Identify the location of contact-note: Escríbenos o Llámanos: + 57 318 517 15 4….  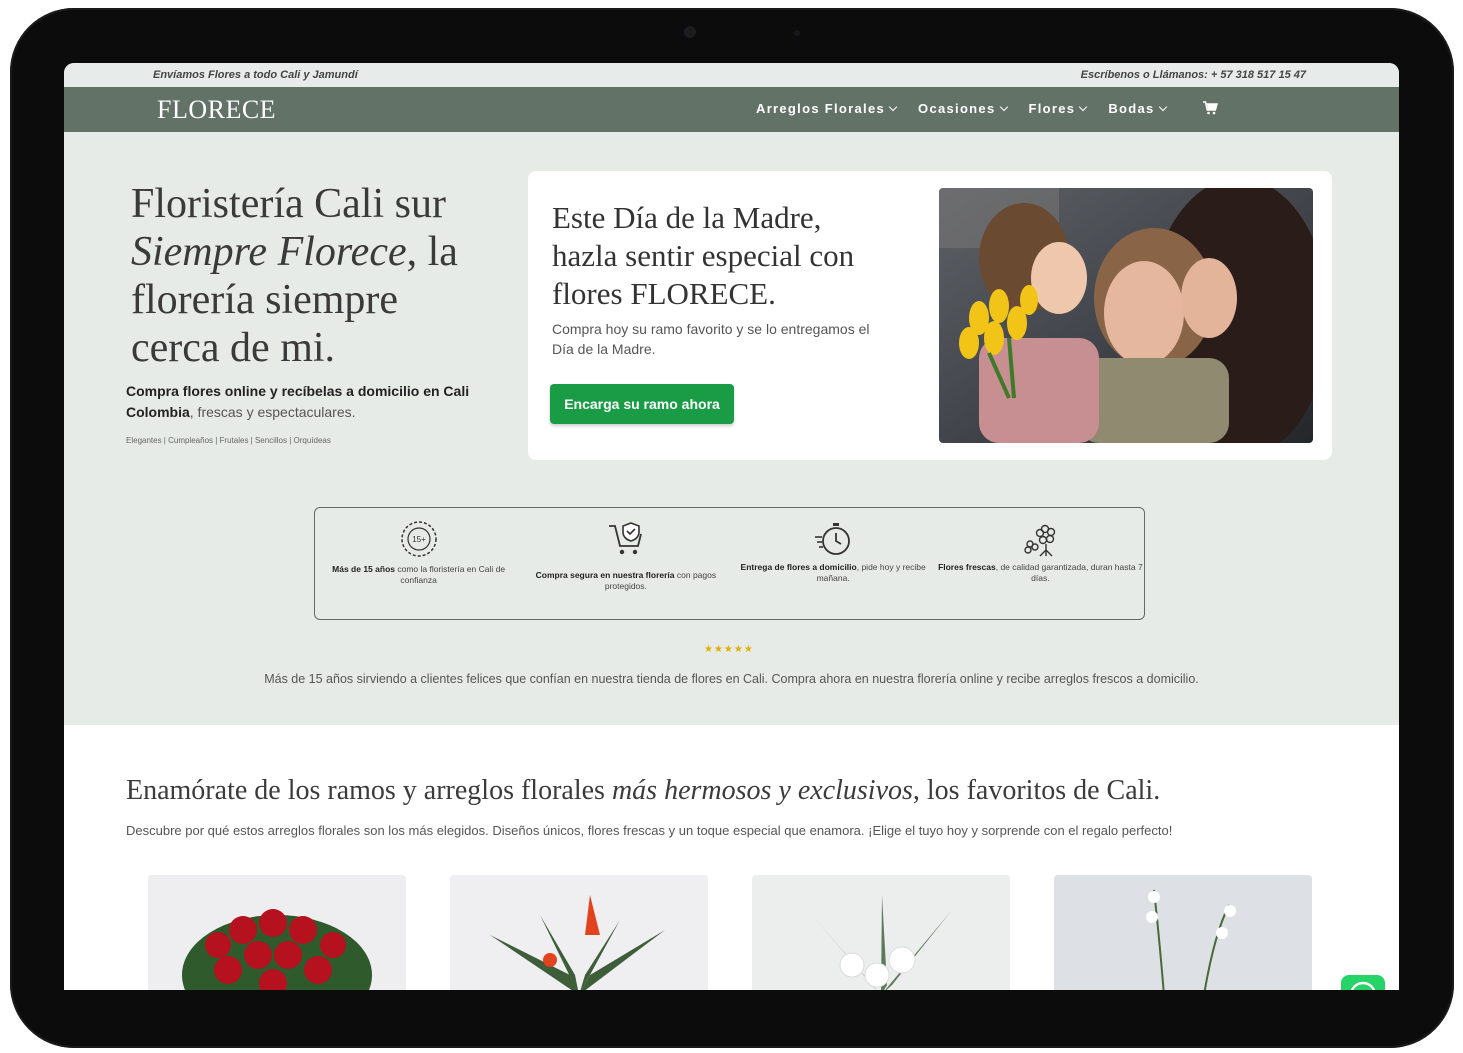
(1193, 75).